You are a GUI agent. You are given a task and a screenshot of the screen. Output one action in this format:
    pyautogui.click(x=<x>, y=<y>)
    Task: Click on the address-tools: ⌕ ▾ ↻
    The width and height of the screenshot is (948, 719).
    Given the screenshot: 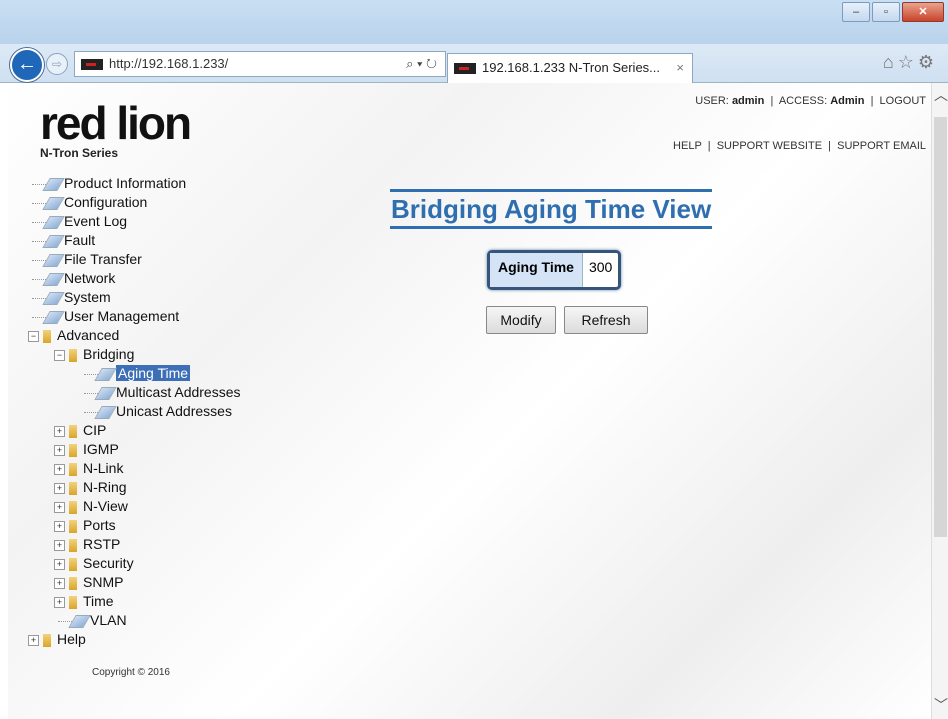 What is the action you would take?
    pyautogui.click(x=421, y=64)
    